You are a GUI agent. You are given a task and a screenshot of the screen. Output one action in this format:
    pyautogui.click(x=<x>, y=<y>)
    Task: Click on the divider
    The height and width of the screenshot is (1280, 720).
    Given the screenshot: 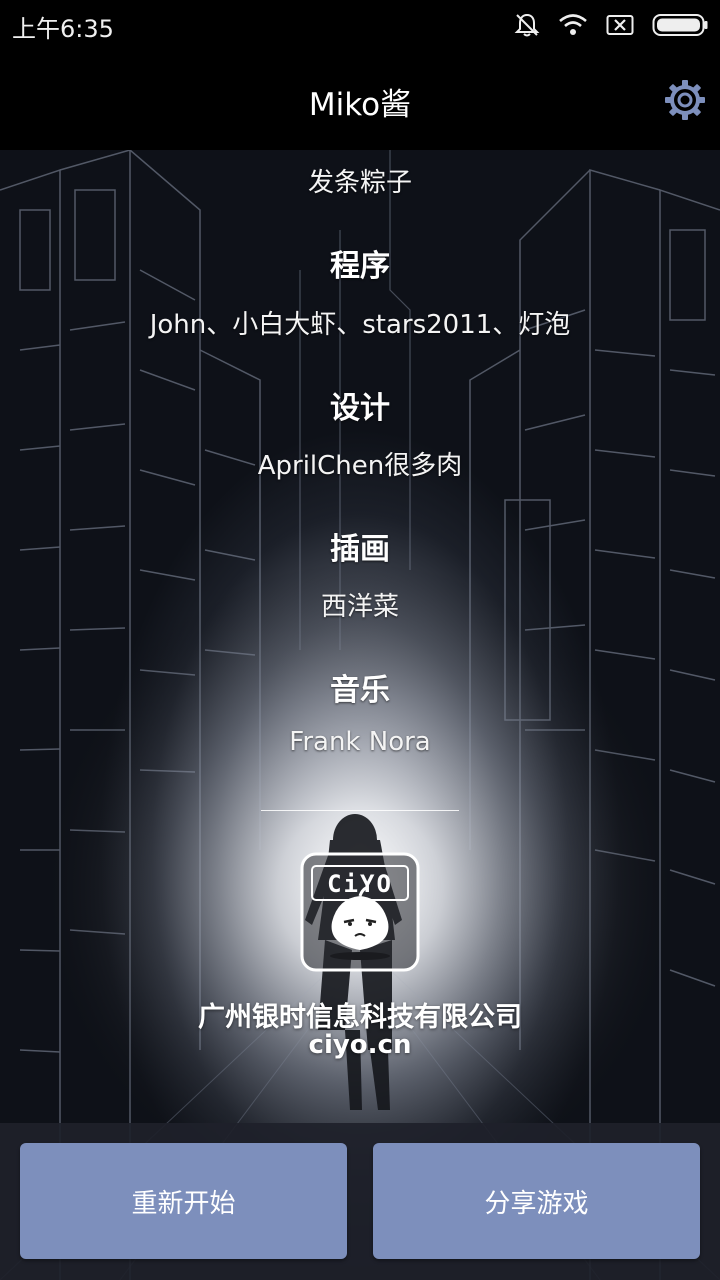 What is the action you would take?
    pyautogui.click(x=360, y=810)
    